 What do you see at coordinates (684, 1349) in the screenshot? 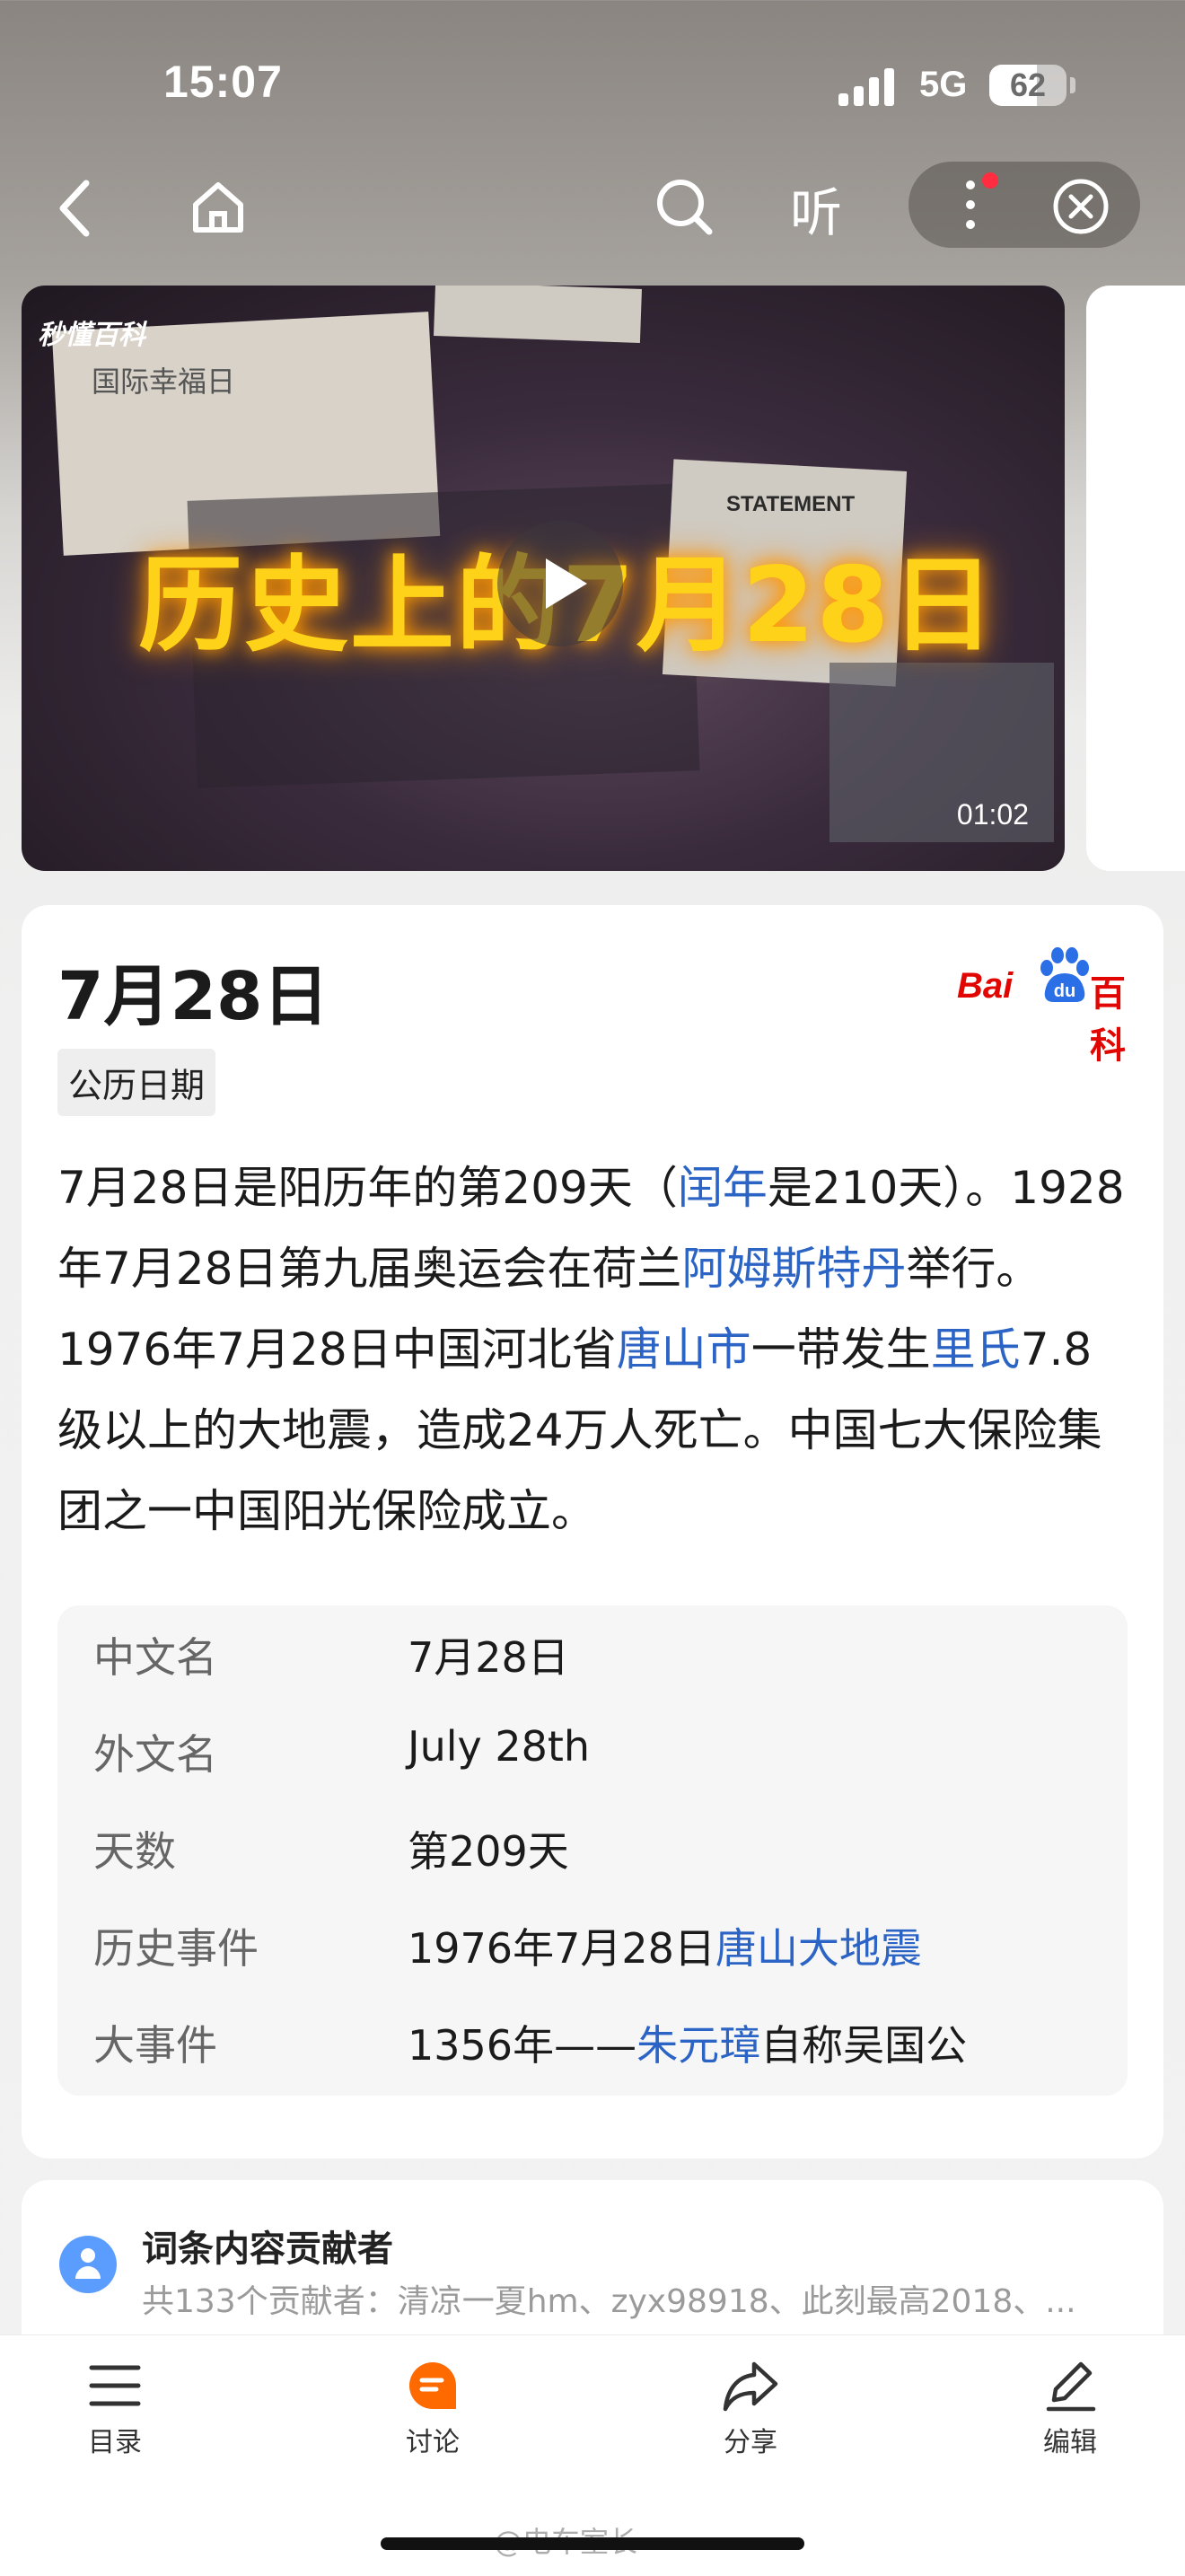
I see `summary-link: 唐山市` at bounding box center [684, 1349].